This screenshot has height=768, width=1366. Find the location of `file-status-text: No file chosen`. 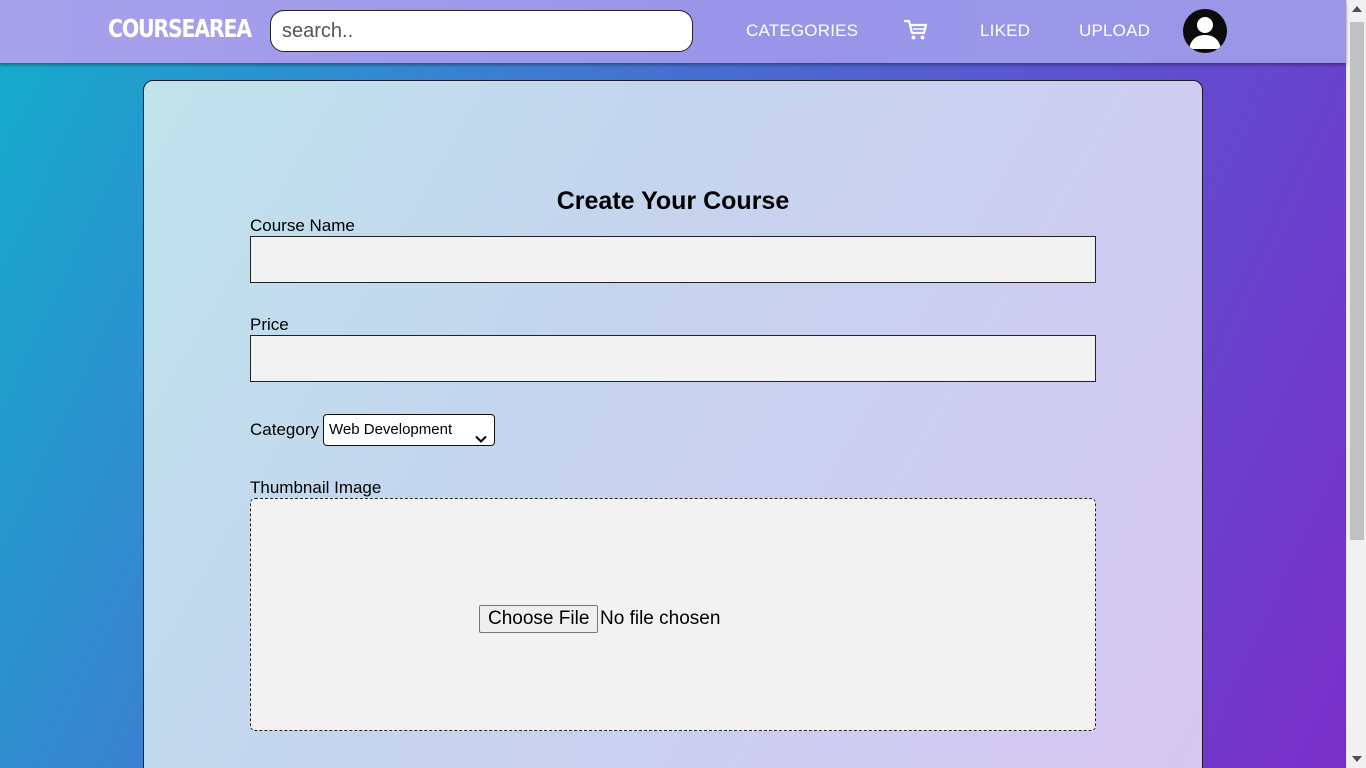

file-status-text: No file chosen is located at coordinates (660, 618).